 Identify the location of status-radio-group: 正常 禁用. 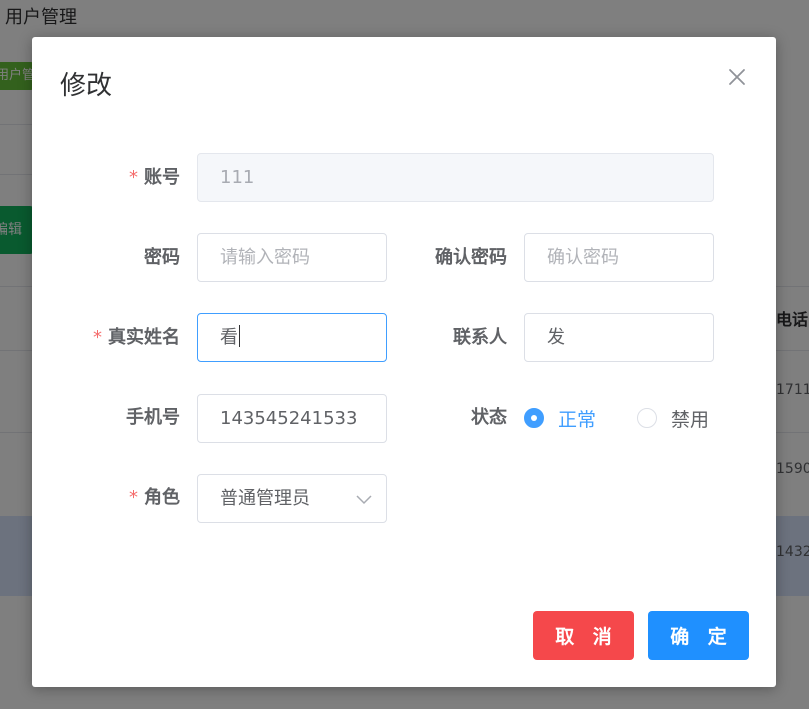
(634, 418).